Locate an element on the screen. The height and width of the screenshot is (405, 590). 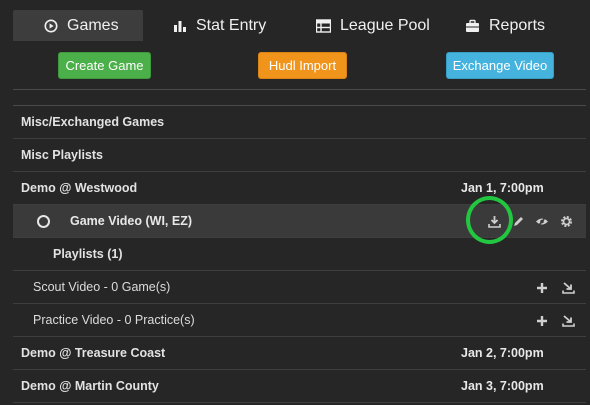
hudl-import-button: Hudl Import is located at coordinates (302, 65).